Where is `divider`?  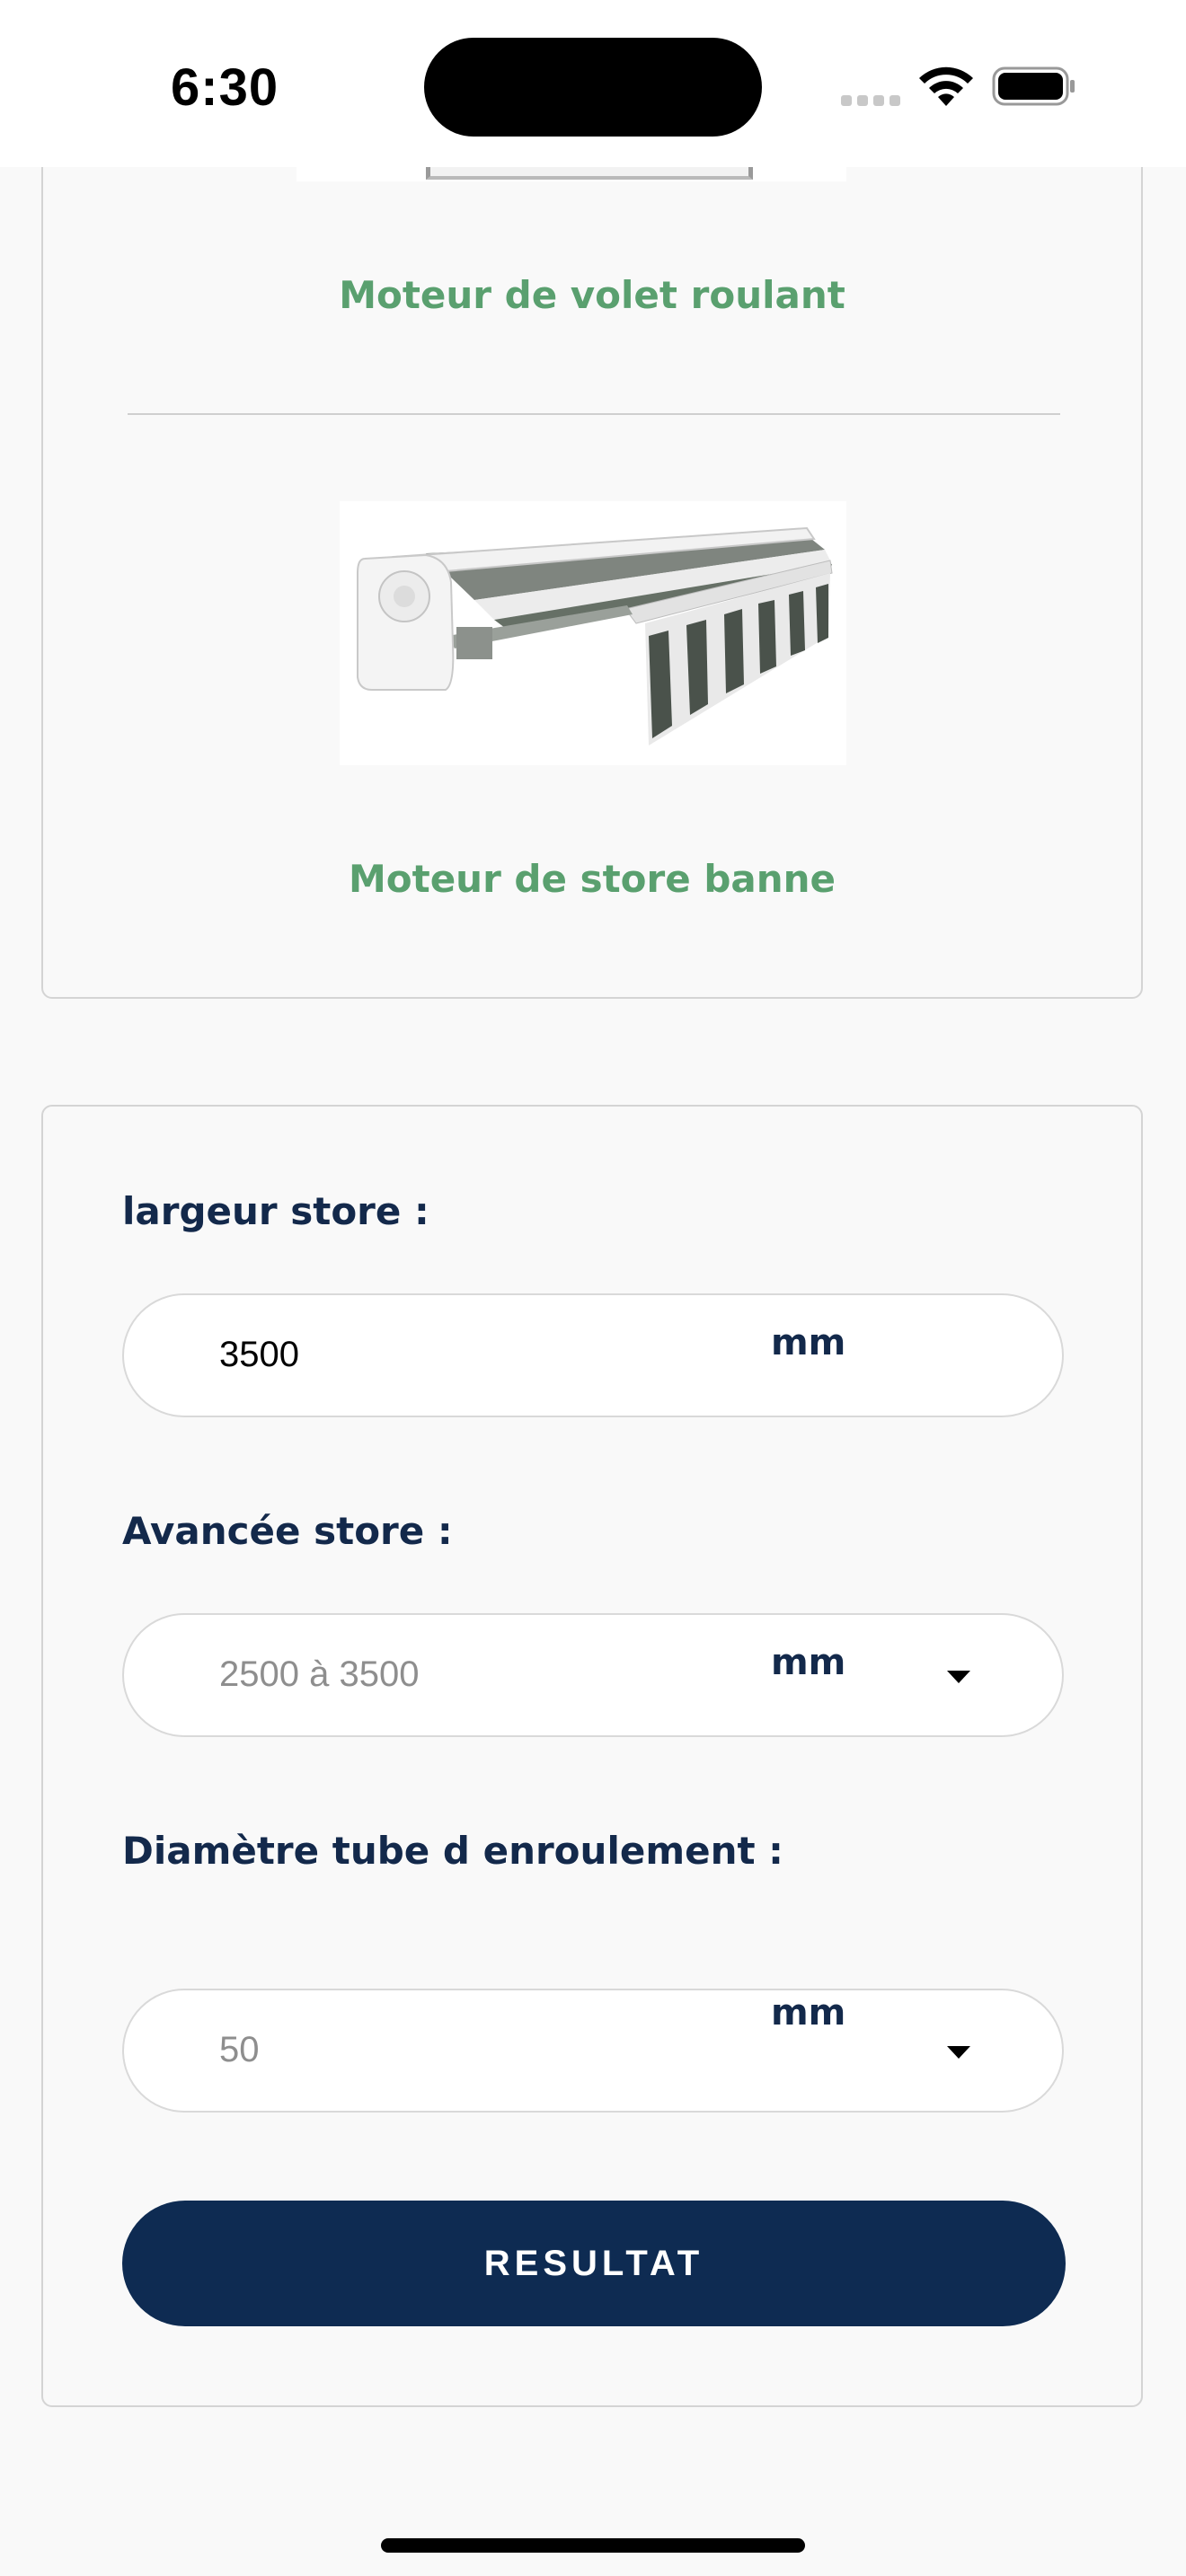
divider is located at coordinates (594, 414).